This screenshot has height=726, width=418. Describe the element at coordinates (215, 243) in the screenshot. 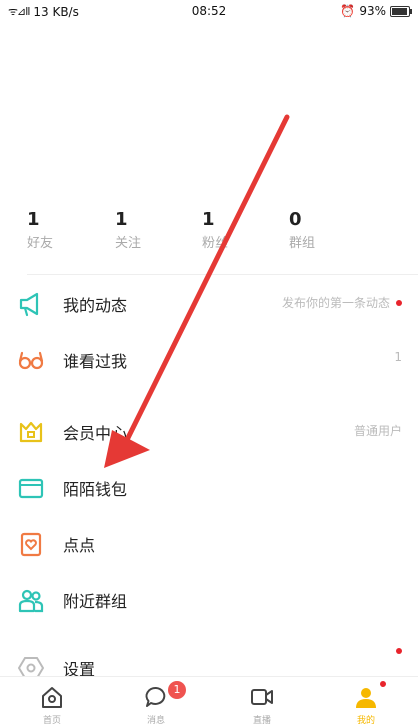

I see `stat-label: 粉丝` at that location.